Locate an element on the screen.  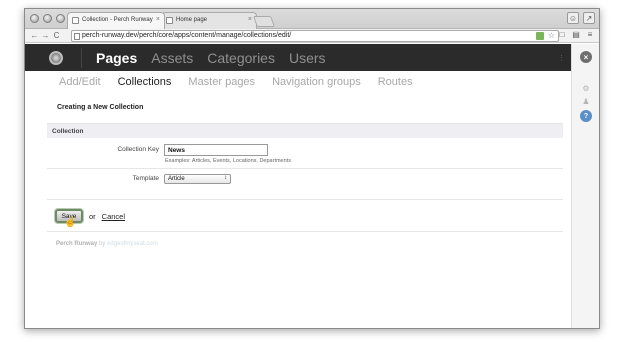
subnav-navigation-groups: Navigation groups is located at coordinates (316, 82).